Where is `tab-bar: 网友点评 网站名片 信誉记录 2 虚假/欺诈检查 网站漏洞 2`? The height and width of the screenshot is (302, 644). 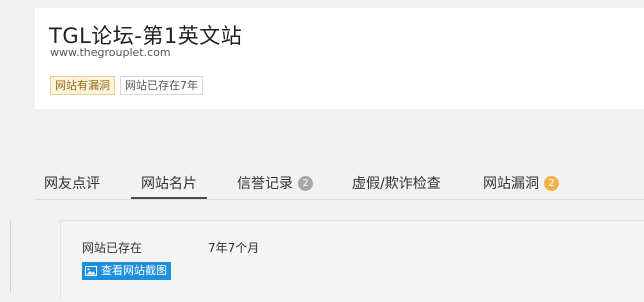
tab-bar: 网友点评 网站名片 信誉记录 2 虚假/欺诈检查 网站漏洞 2 is located at coordinates (322, 180).